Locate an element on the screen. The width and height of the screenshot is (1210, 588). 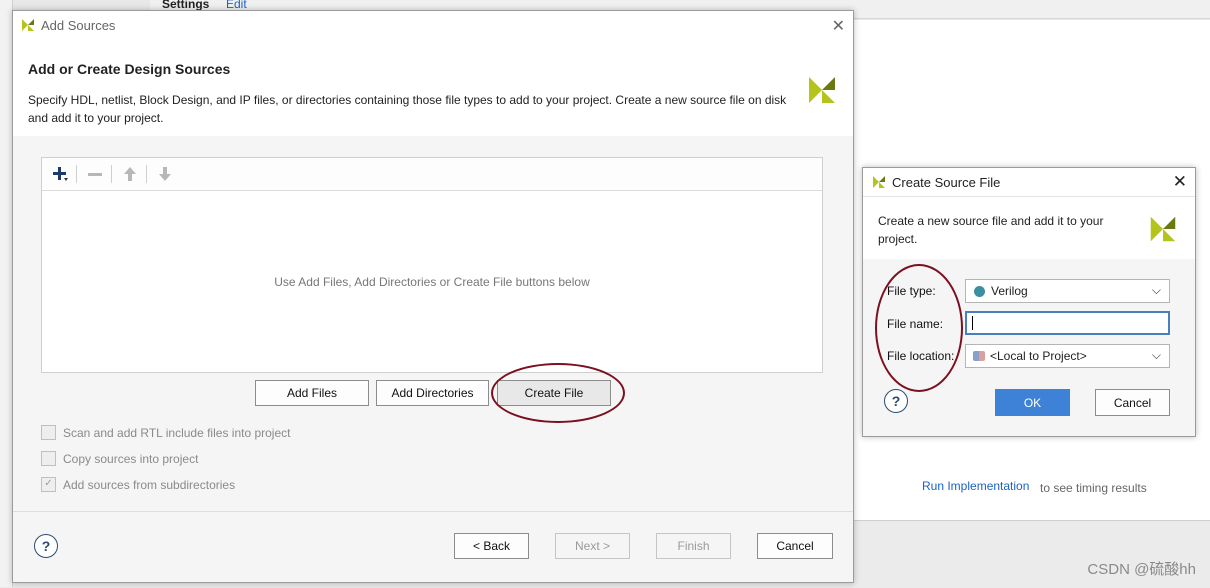
location-icon is located at coordinates (979, 356).